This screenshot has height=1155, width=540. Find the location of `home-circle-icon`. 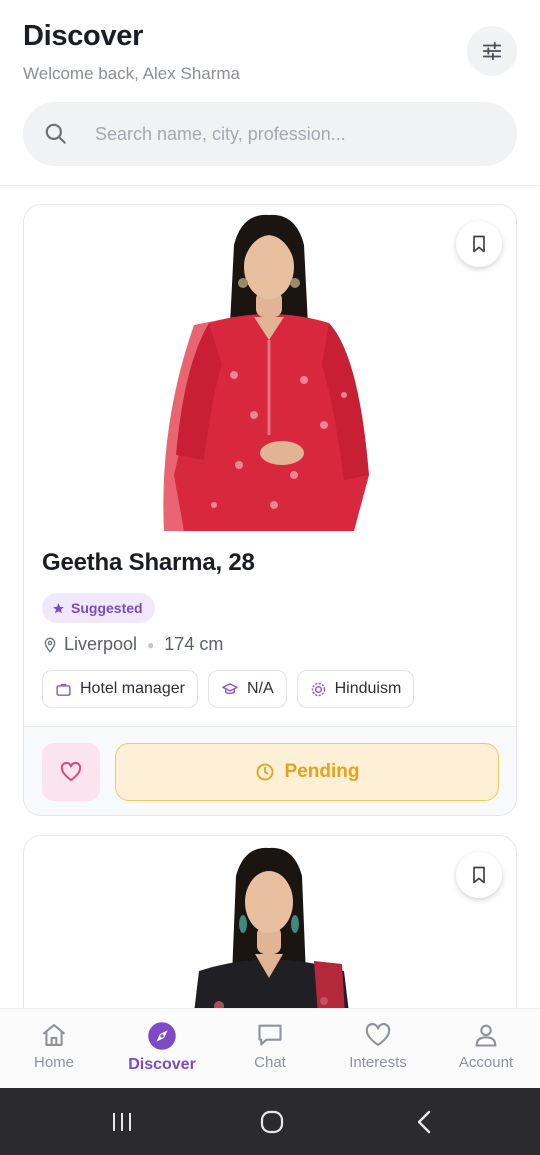

home-circle-icon is located at coordinates (272, 1122).